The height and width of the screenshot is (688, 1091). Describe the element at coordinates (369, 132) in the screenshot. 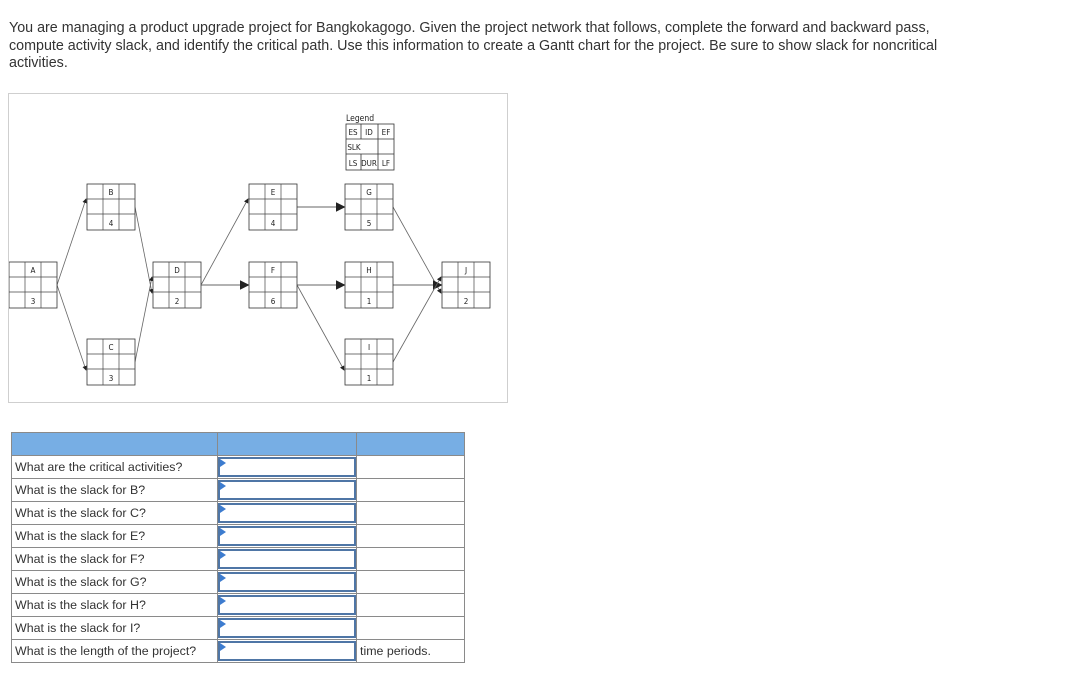

I see `legend-id: ID` at that location.